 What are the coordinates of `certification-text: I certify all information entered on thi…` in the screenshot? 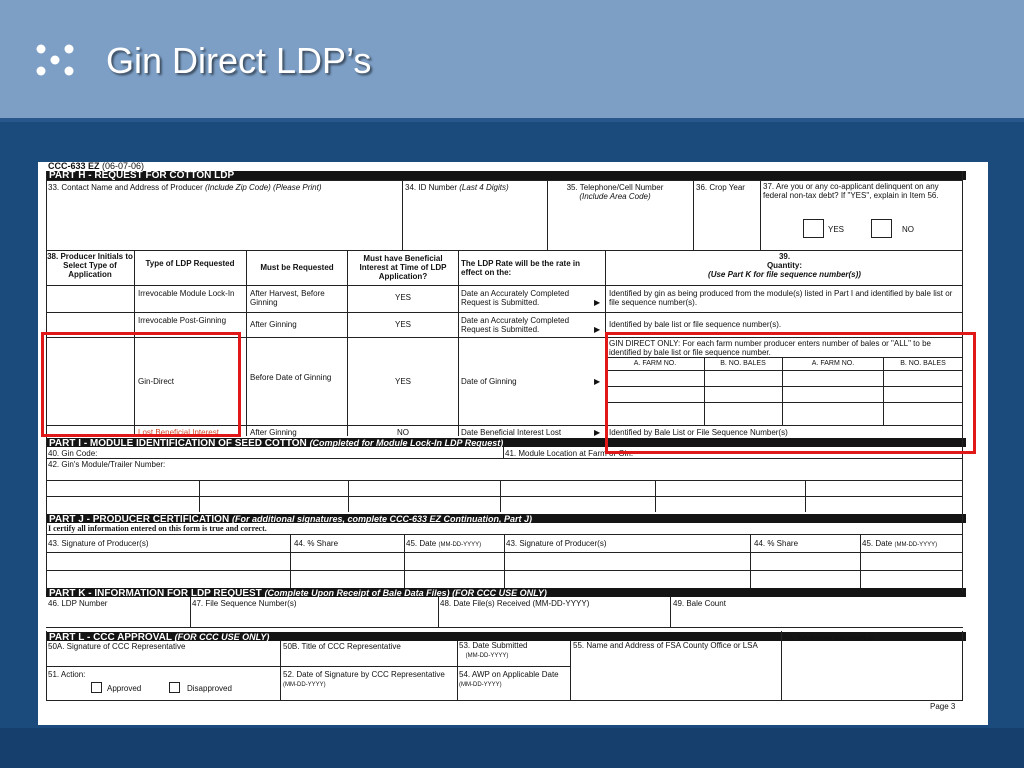 It's located at (157, 528).